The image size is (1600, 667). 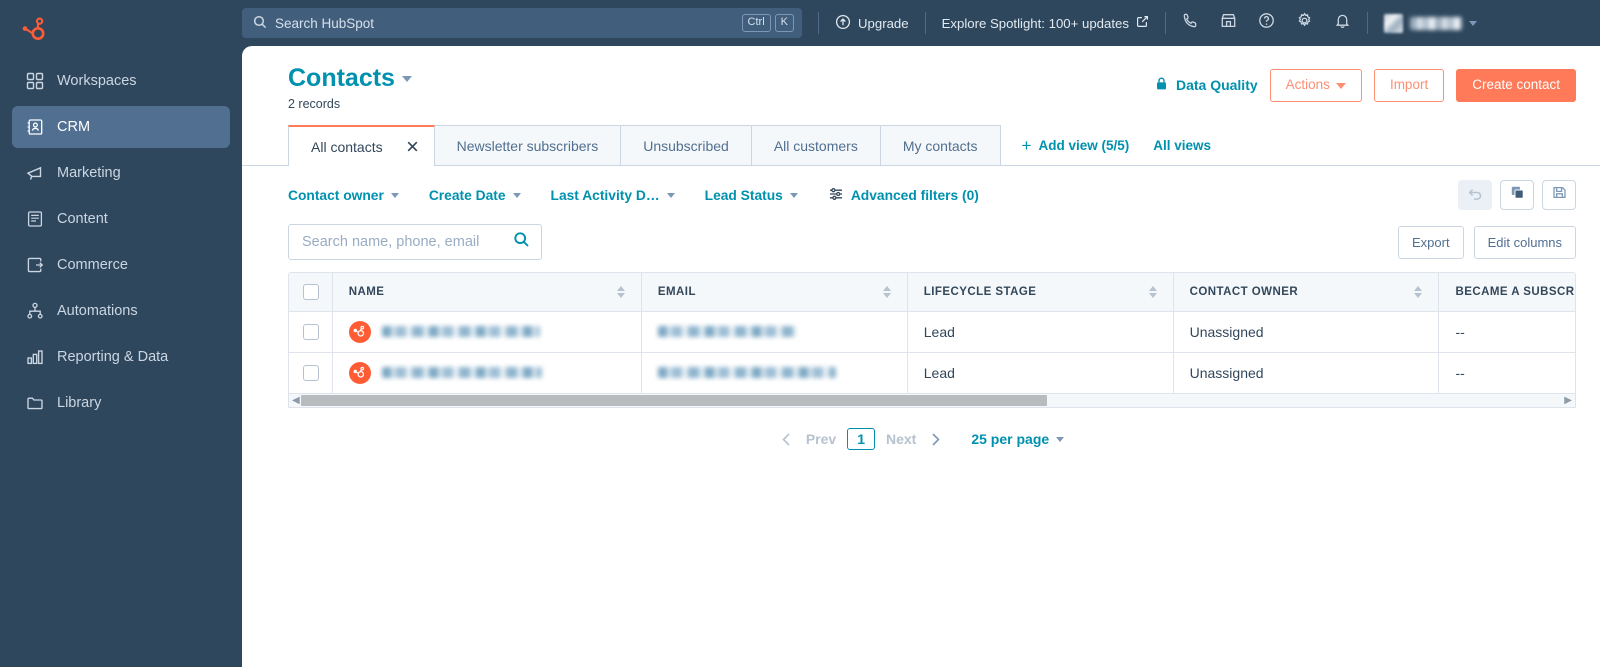 I want to click on import-button: Import, so click(x=1409, y=85).